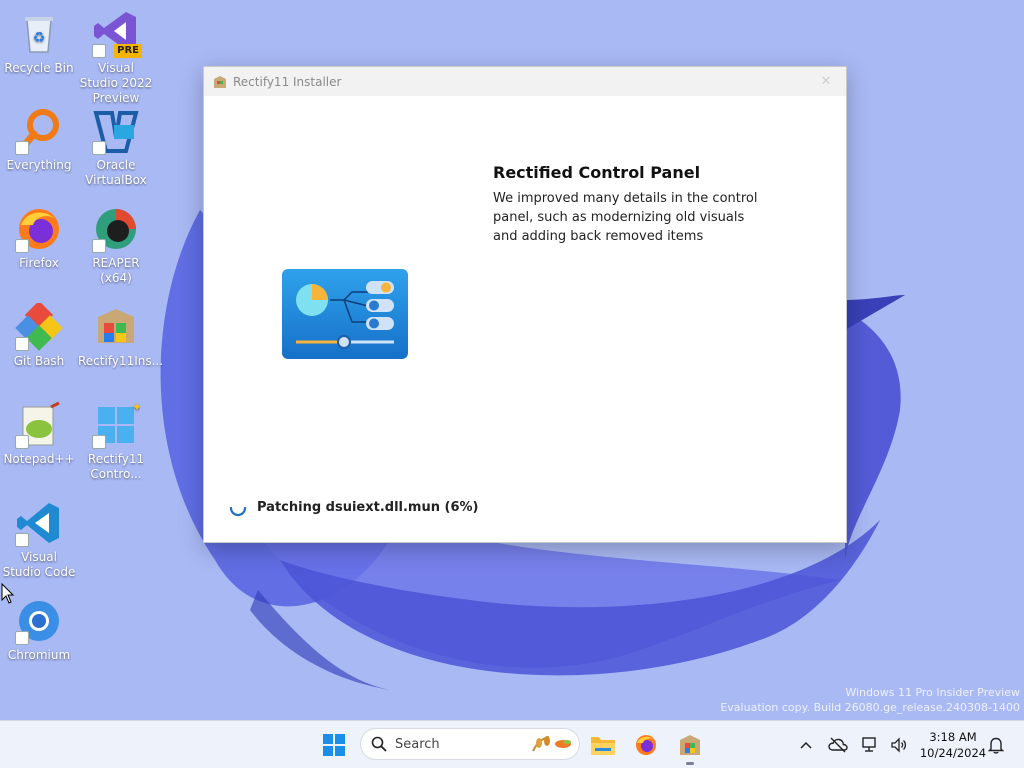 This screenshot has height=768, width=1024. Describe the element at coordinates (128, 51) in the screenshot. I see `preview-badge: PRE` at that location.